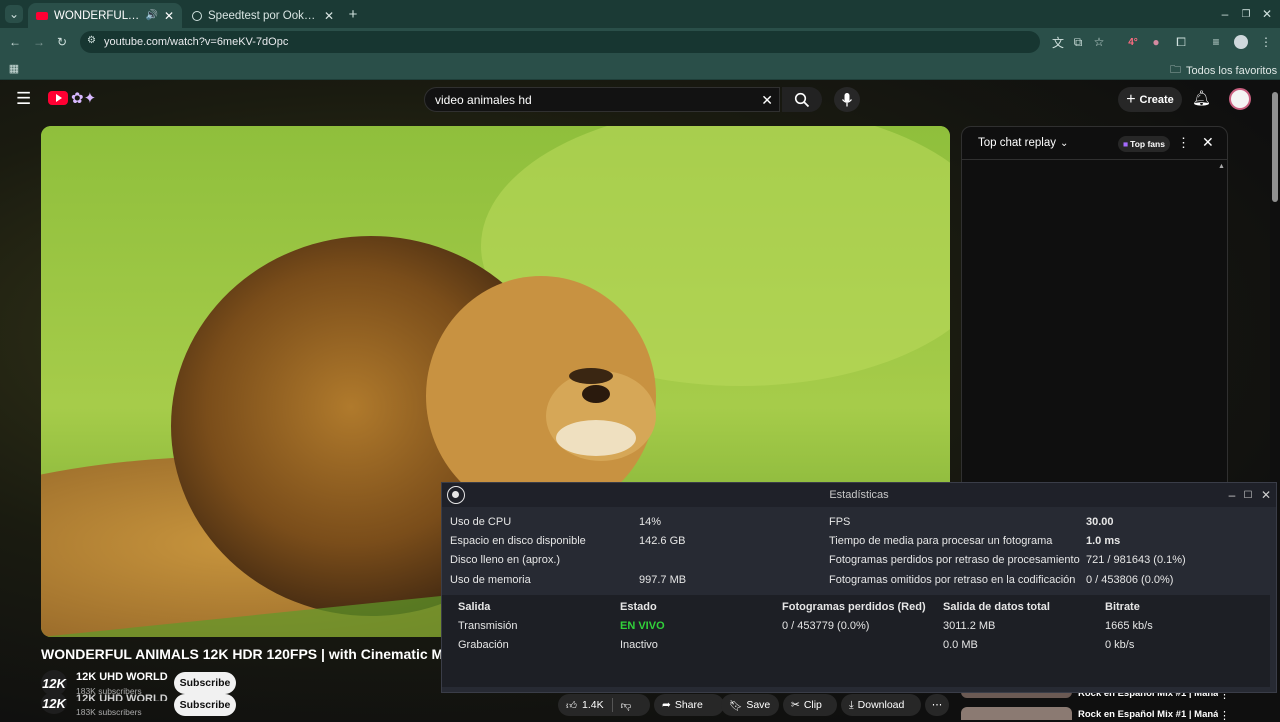 This screenshot has width=1280, height=722. What do you see at coordinates (14, 14) in the screenshot?
I see `tab-search-chevron-icon: ⌄` at bounding box center [14, 14].